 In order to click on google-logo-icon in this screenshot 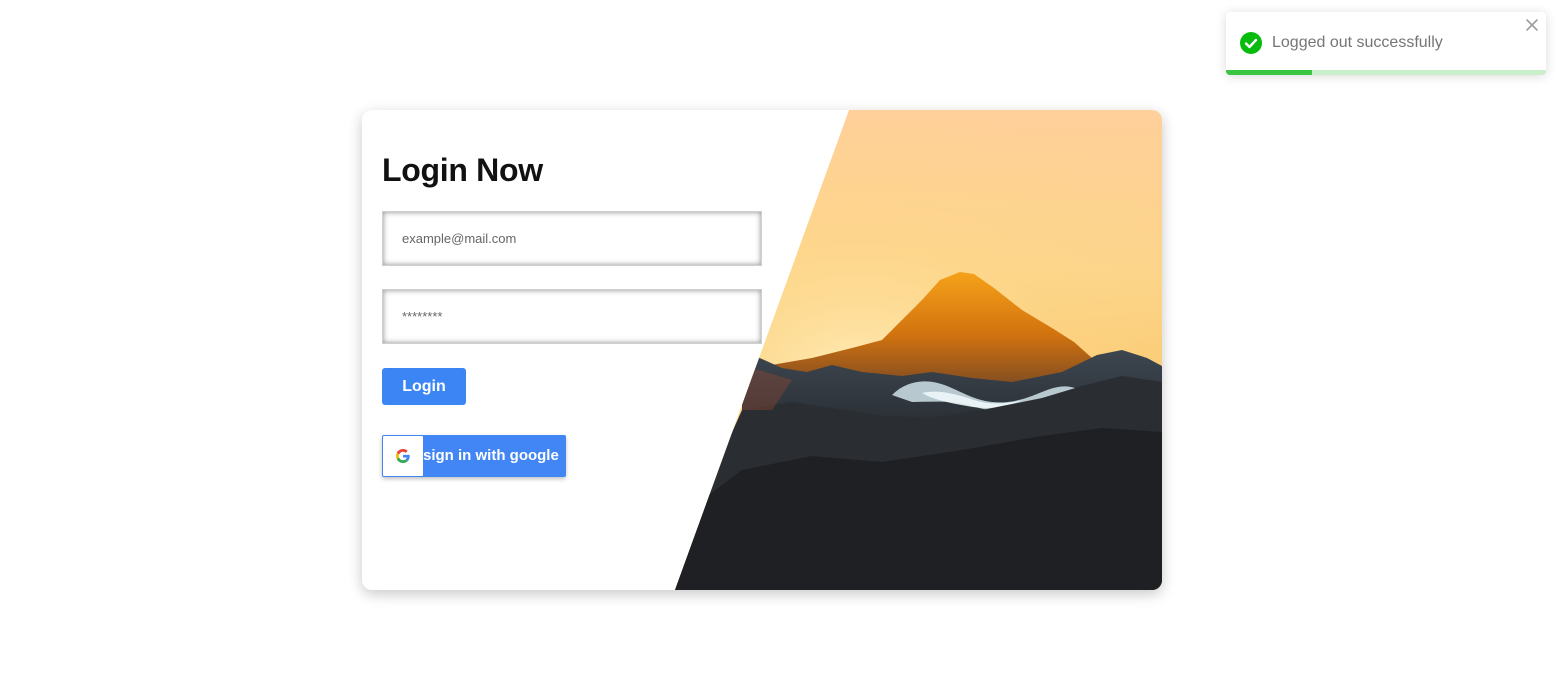, I will do `click(403, 456)`.